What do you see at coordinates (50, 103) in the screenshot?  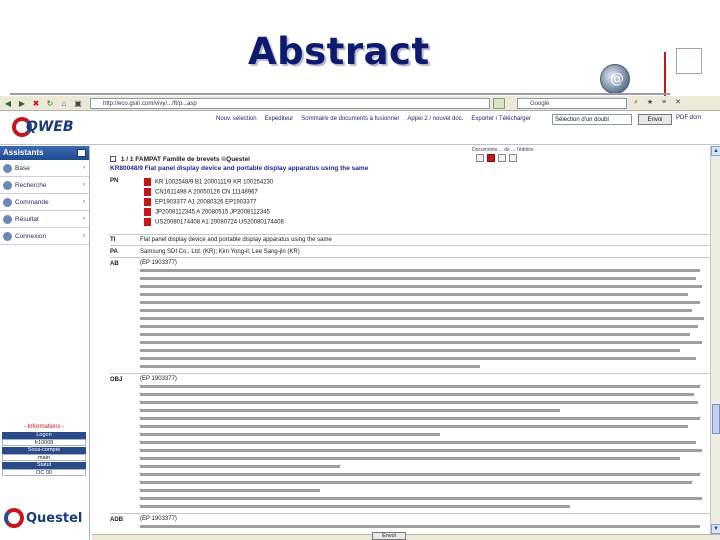 I see `refresh-icon: ↻` at bounding box center [50, 103].